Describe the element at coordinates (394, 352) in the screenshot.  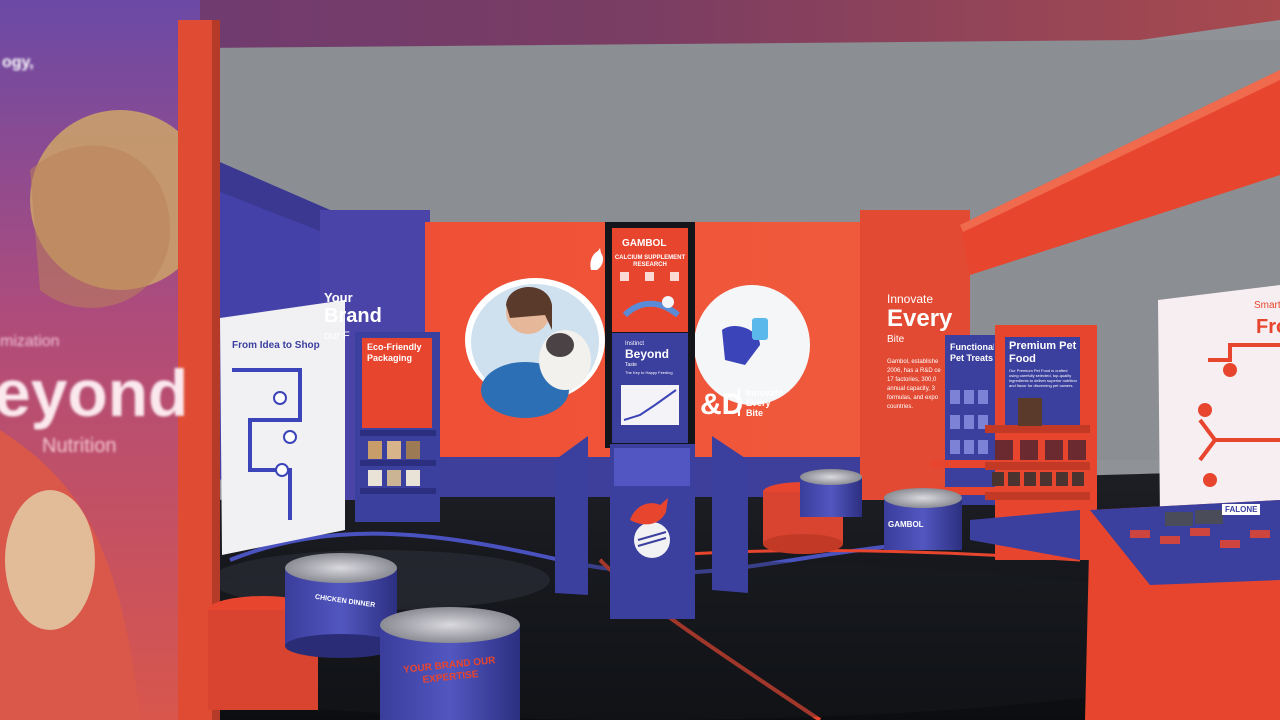
I see `eco-shelf-title: Eco-Friendly Packaging` at that location.